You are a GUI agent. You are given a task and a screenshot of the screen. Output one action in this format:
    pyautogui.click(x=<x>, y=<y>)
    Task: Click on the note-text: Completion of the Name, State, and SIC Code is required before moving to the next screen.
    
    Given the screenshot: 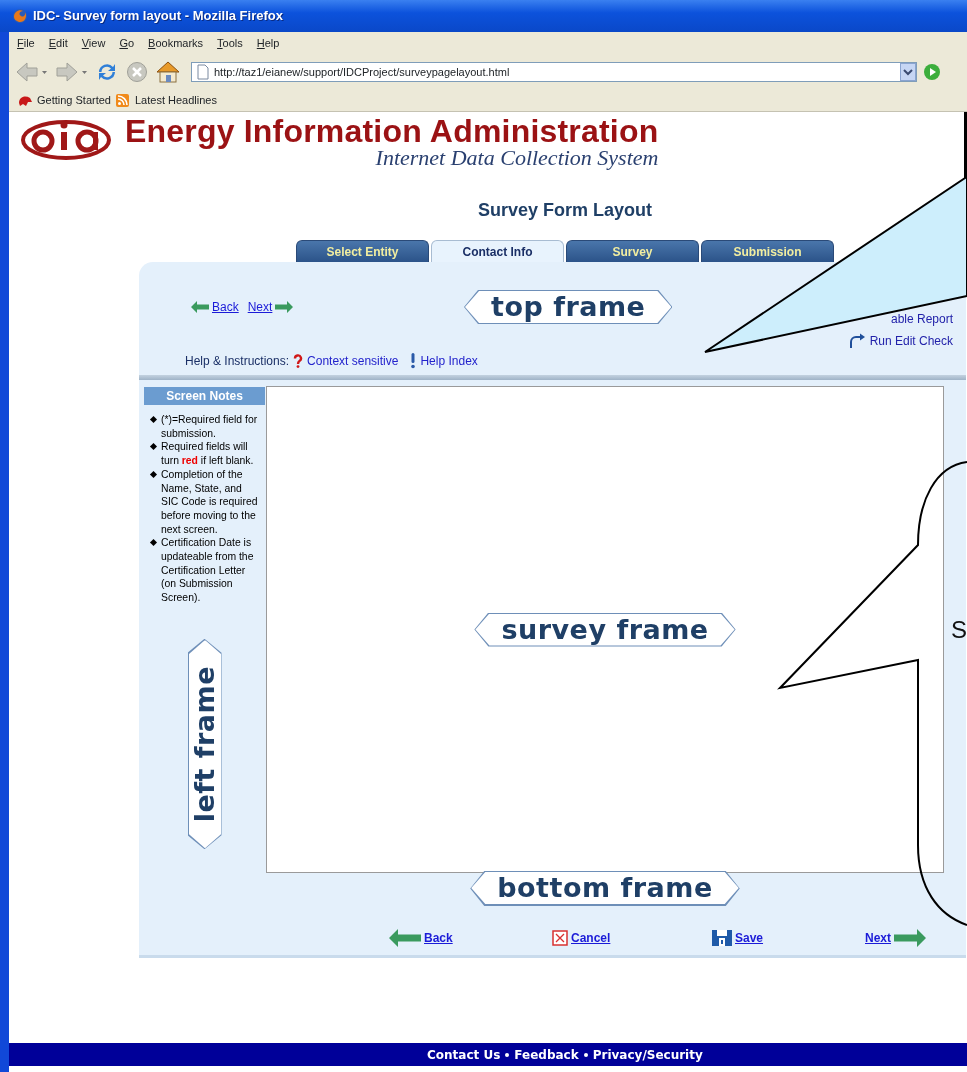 What is the action you would take?
    pyautogui.click(x=210, y=502)
    